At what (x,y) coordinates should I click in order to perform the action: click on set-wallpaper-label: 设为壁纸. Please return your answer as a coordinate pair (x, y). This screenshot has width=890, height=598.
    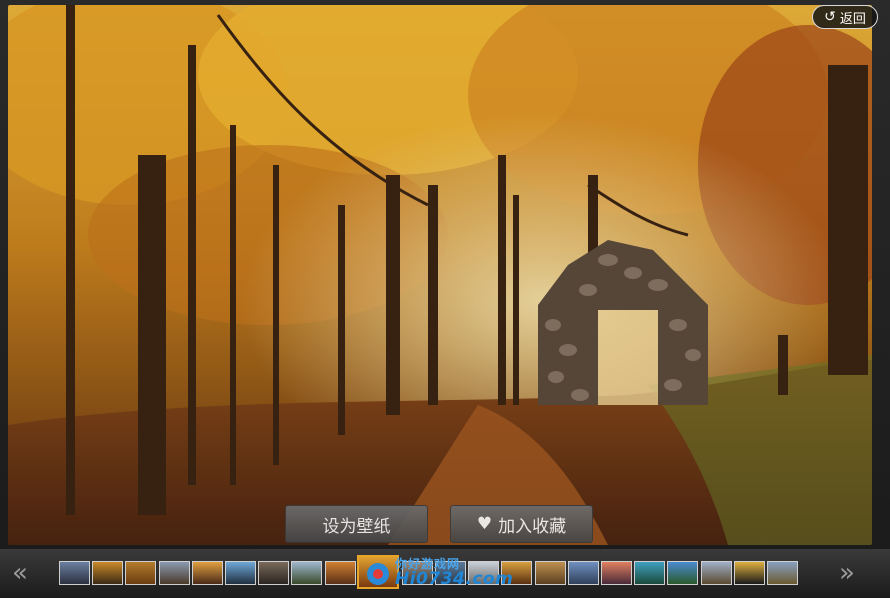
    Looking at the image, I should click on (356, 526).